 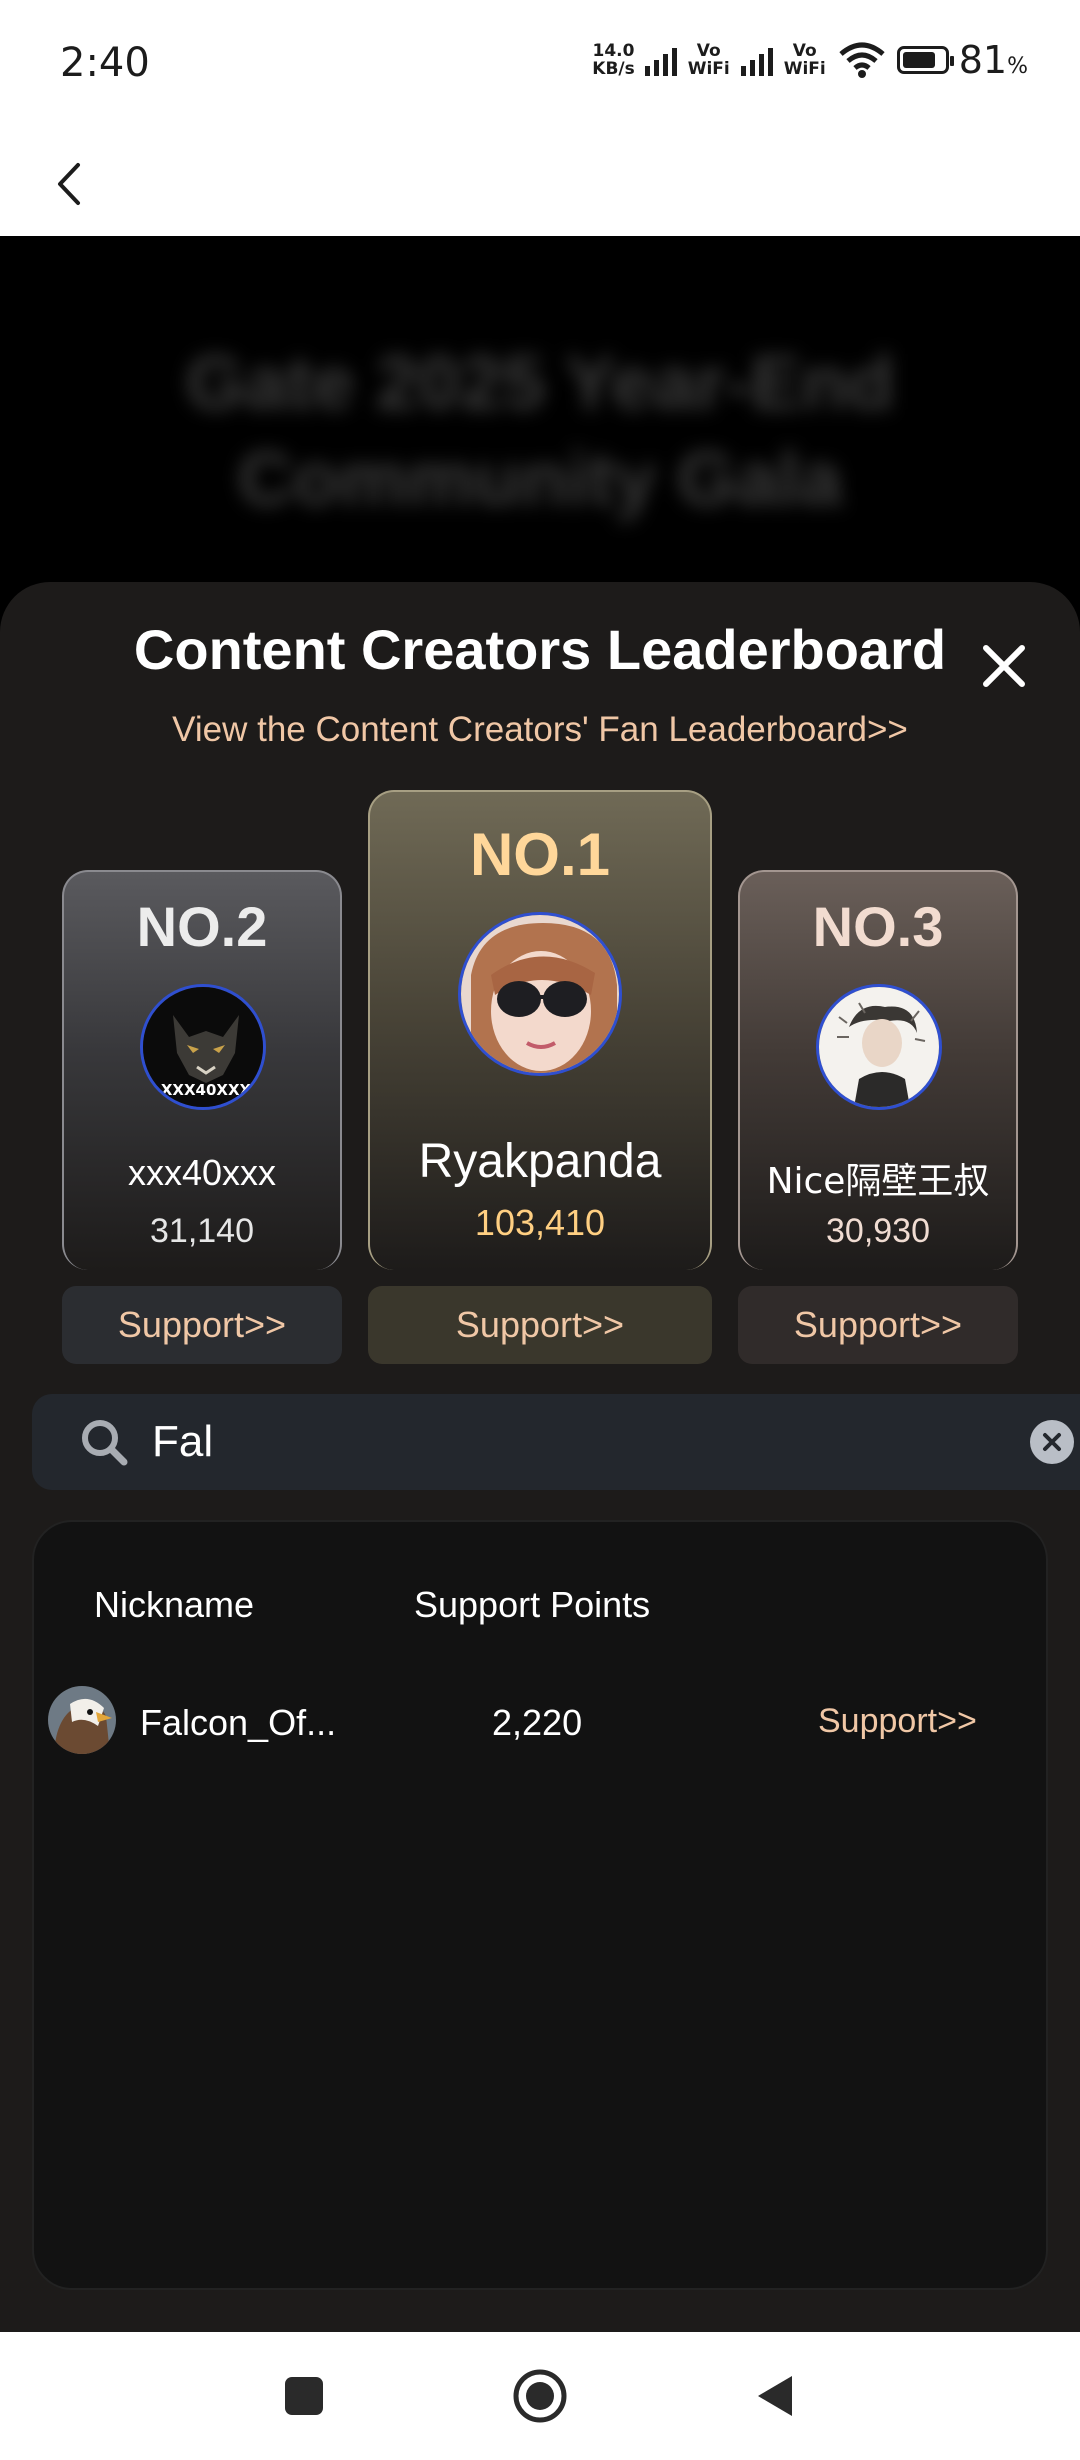 I want to click on status-bar: 2:40 14.0 KB/s Vo WiFi Vo WiFi 81%, so click(x=540, y=65).